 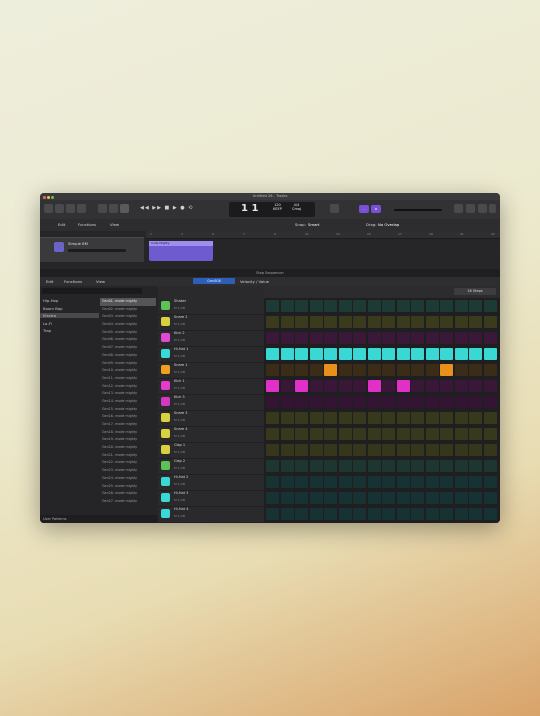 I want to click on tuner-icon, so click(x=334, y=208).